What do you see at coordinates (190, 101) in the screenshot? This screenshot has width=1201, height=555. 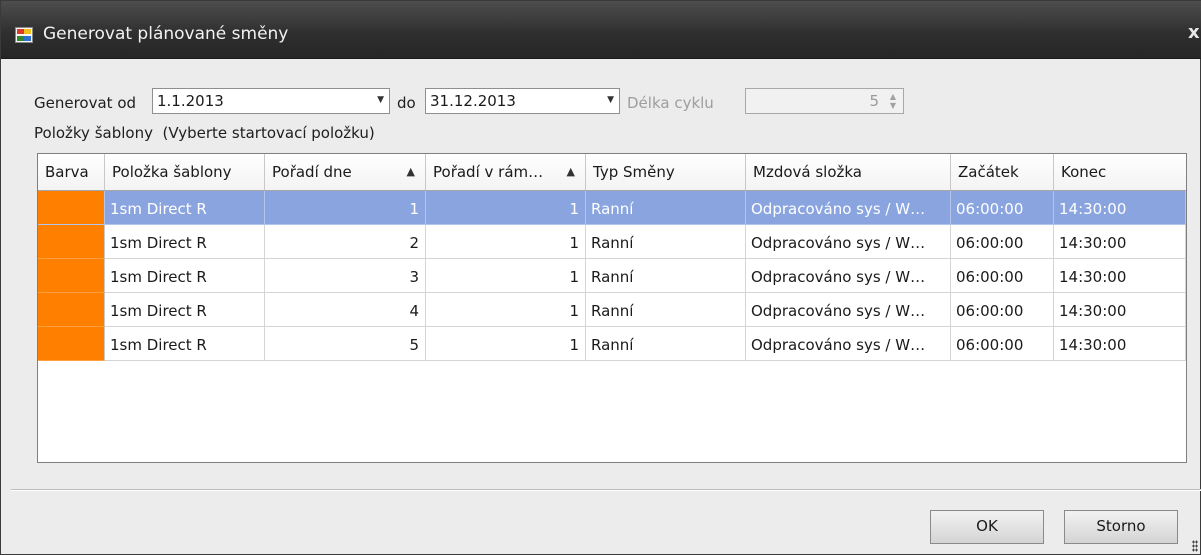 I see `date-from-value: 1.1.2013` at bounding box center [190, 101].